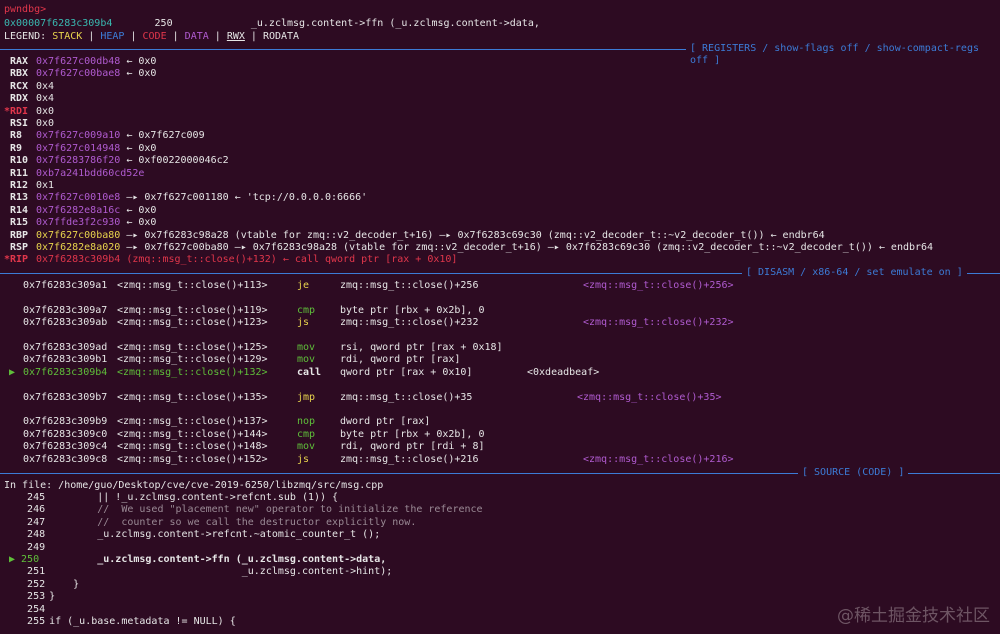 The width and height of the screenshot is (1000, 634). I want to click on instruction-symbol: <zmq::msg_t::close()+119>, so click(192, 310).